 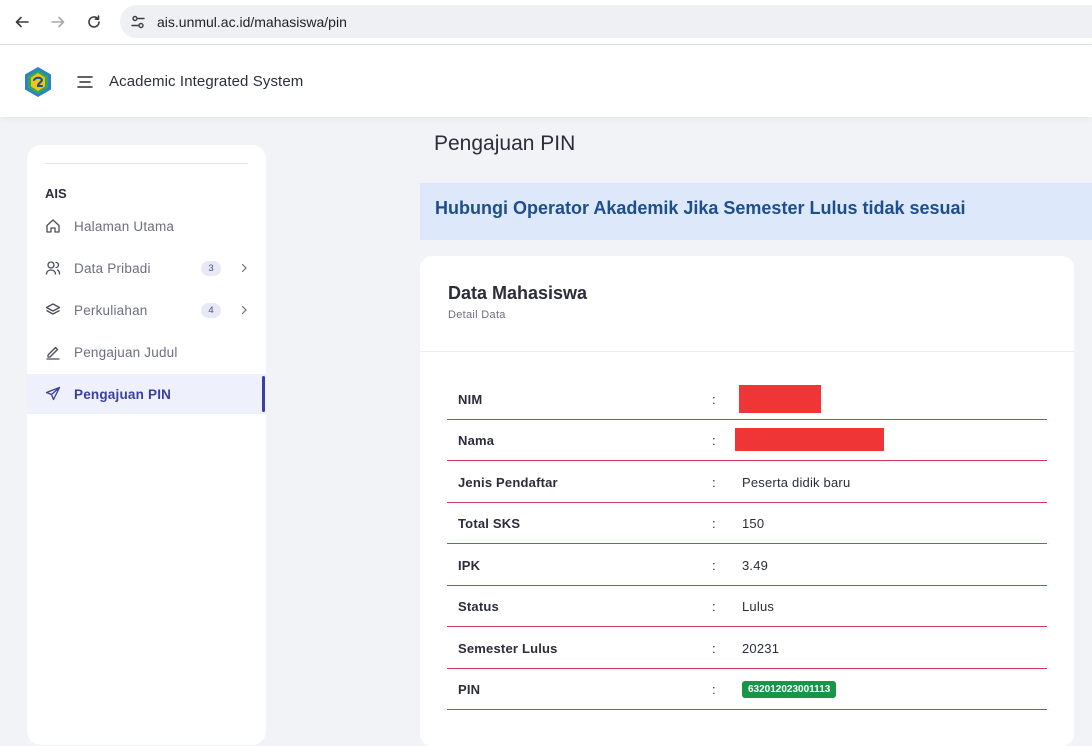 I want to click on row-label: IPK, so click(x=469, y=565).